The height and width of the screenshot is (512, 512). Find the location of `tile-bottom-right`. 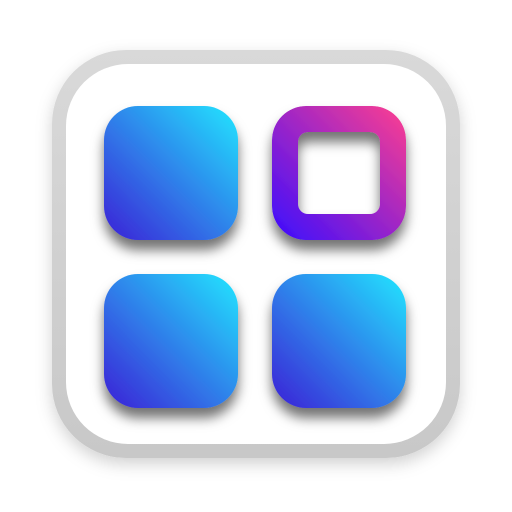

tile-bottom-right is located at coordinates (339, 341).